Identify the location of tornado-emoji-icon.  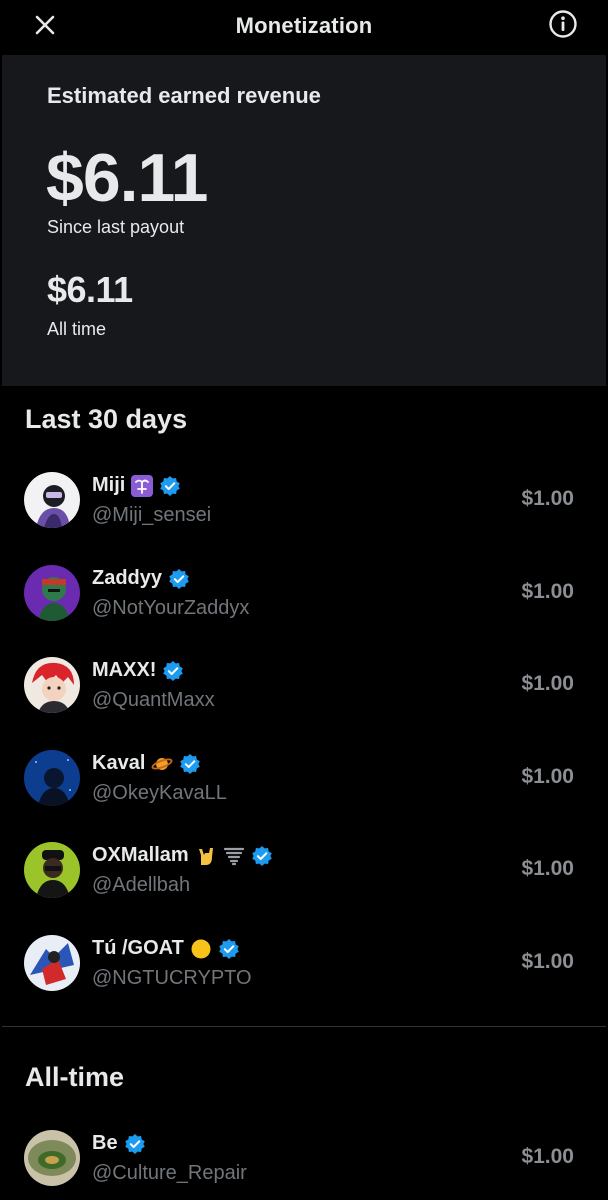
(234, 856).